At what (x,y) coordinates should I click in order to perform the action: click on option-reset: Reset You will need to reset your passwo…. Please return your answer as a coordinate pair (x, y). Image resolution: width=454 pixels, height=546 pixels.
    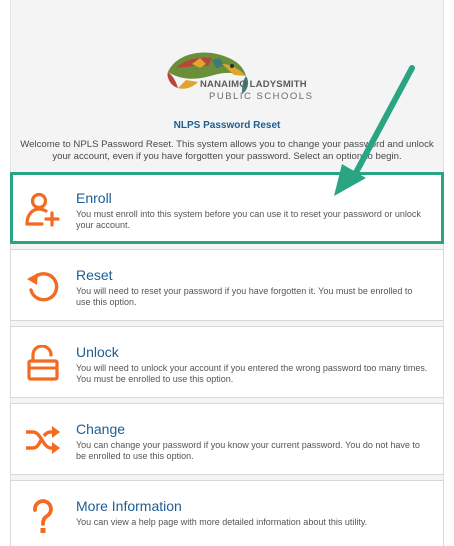
    Looking at the image, I should click on (227, 285).